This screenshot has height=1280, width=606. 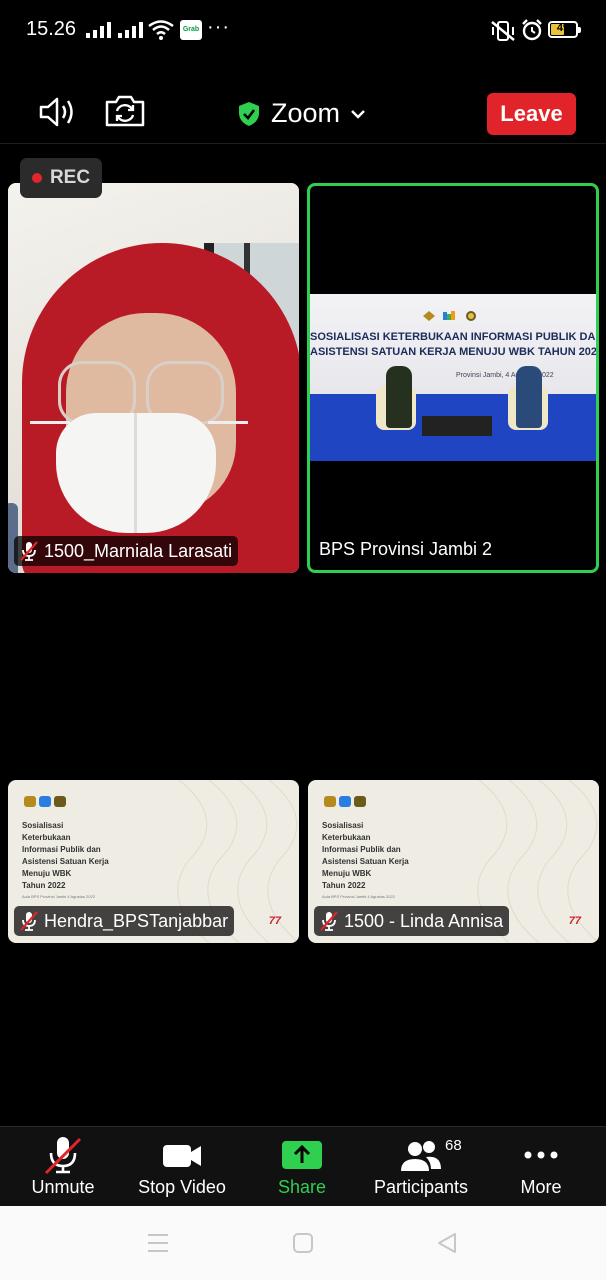 What do you see at coordinates (302, 1155) in the screenshot?
I see `share-arrow-icon` at bounding box center [302, 1155].